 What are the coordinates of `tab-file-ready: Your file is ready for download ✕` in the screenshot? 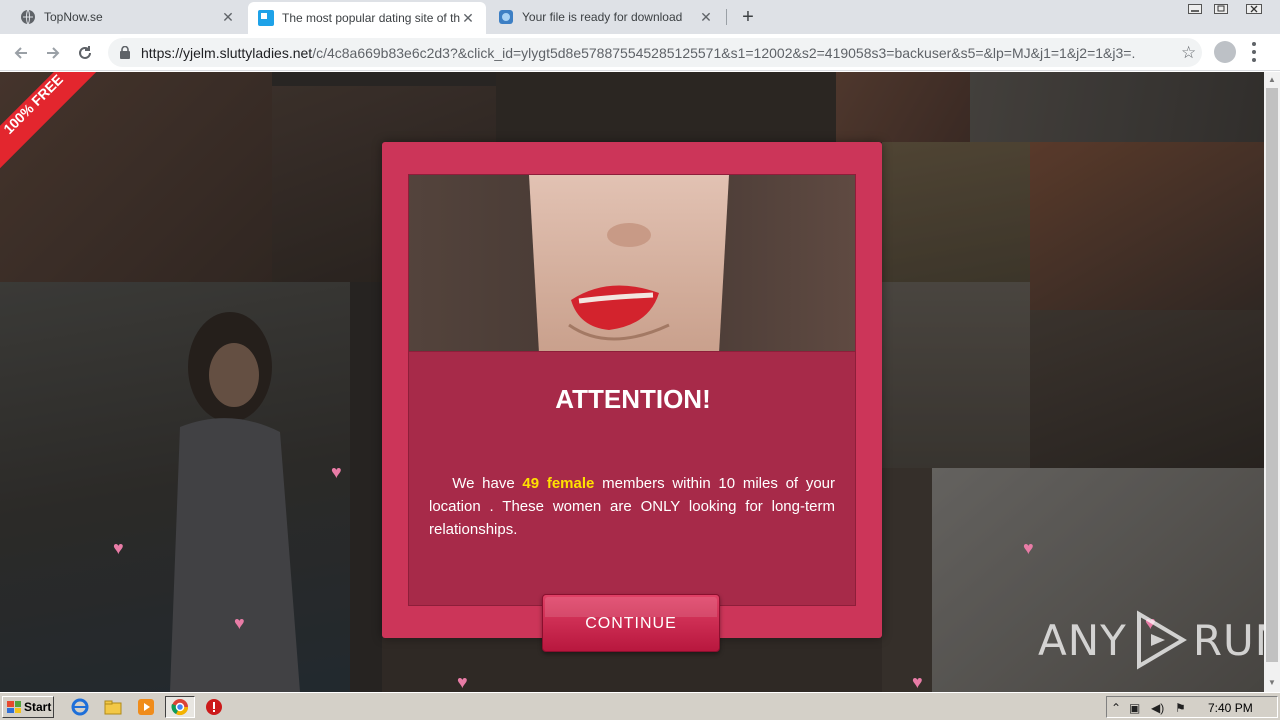 It's located at (606, 17).